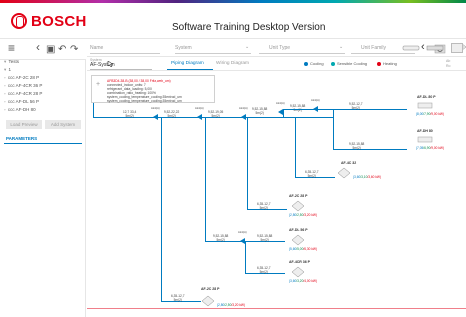  What do you see at coordinates (303, 281) in the screenshot?
I see `unit-capacity-4cr36: (3,60/3,20/4,00 kW)` at bounding box center [303, 281].